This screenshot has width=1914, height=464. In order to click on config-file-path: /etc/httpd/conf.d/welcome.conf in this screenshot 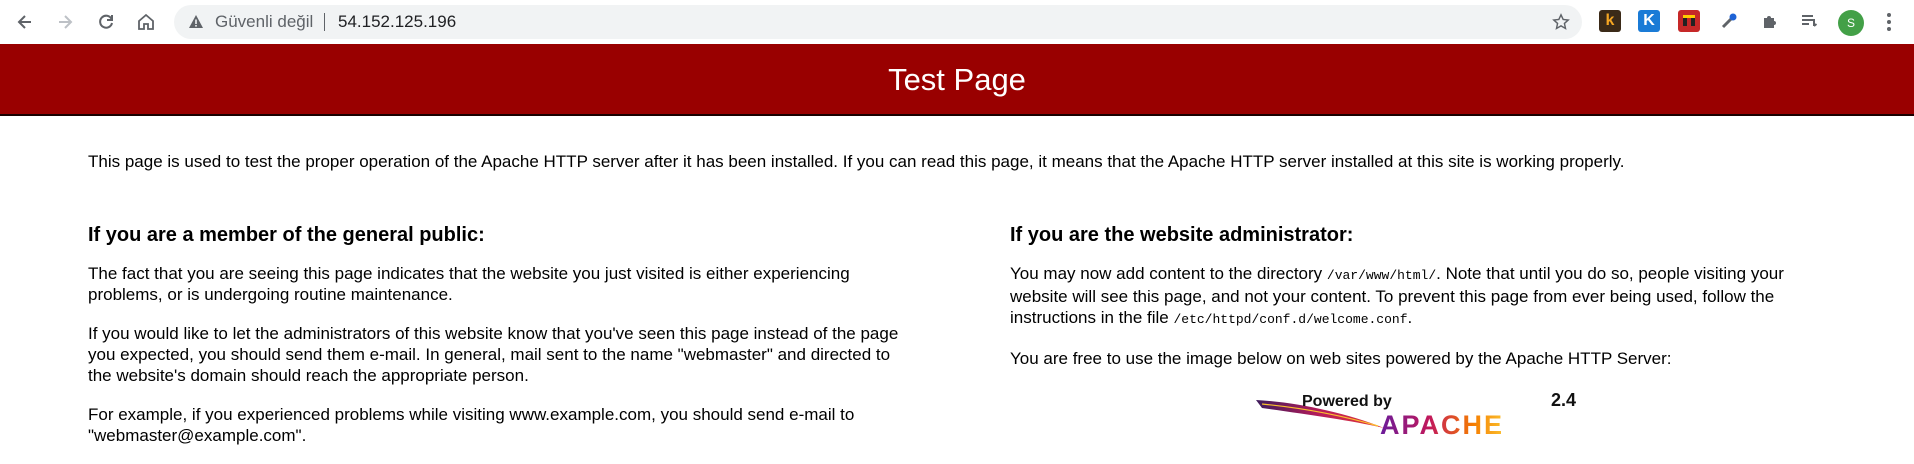, I will do `click(1290, 319)`.